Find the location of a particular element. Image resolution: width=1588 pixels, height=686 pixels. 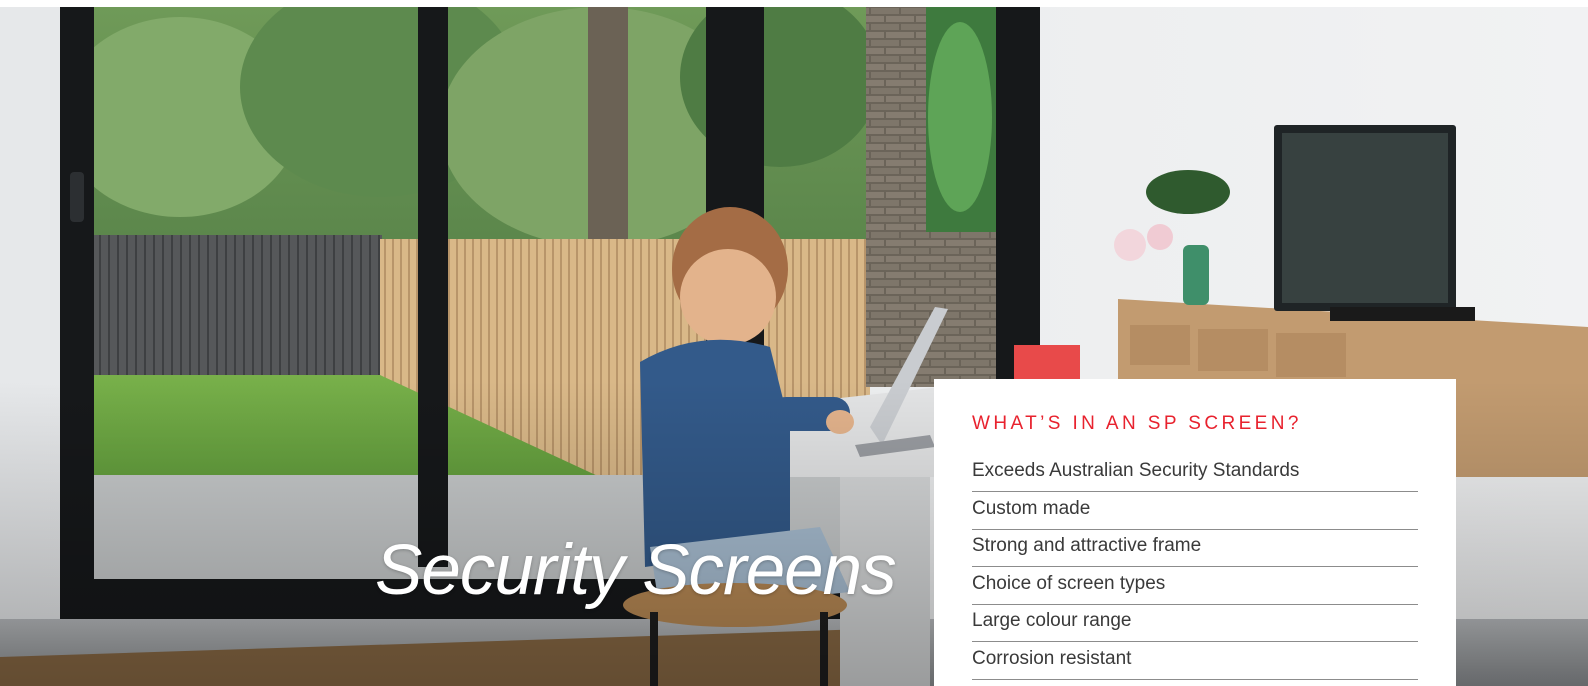

feature-item: Custom made is located at coordinates (1195, 512).